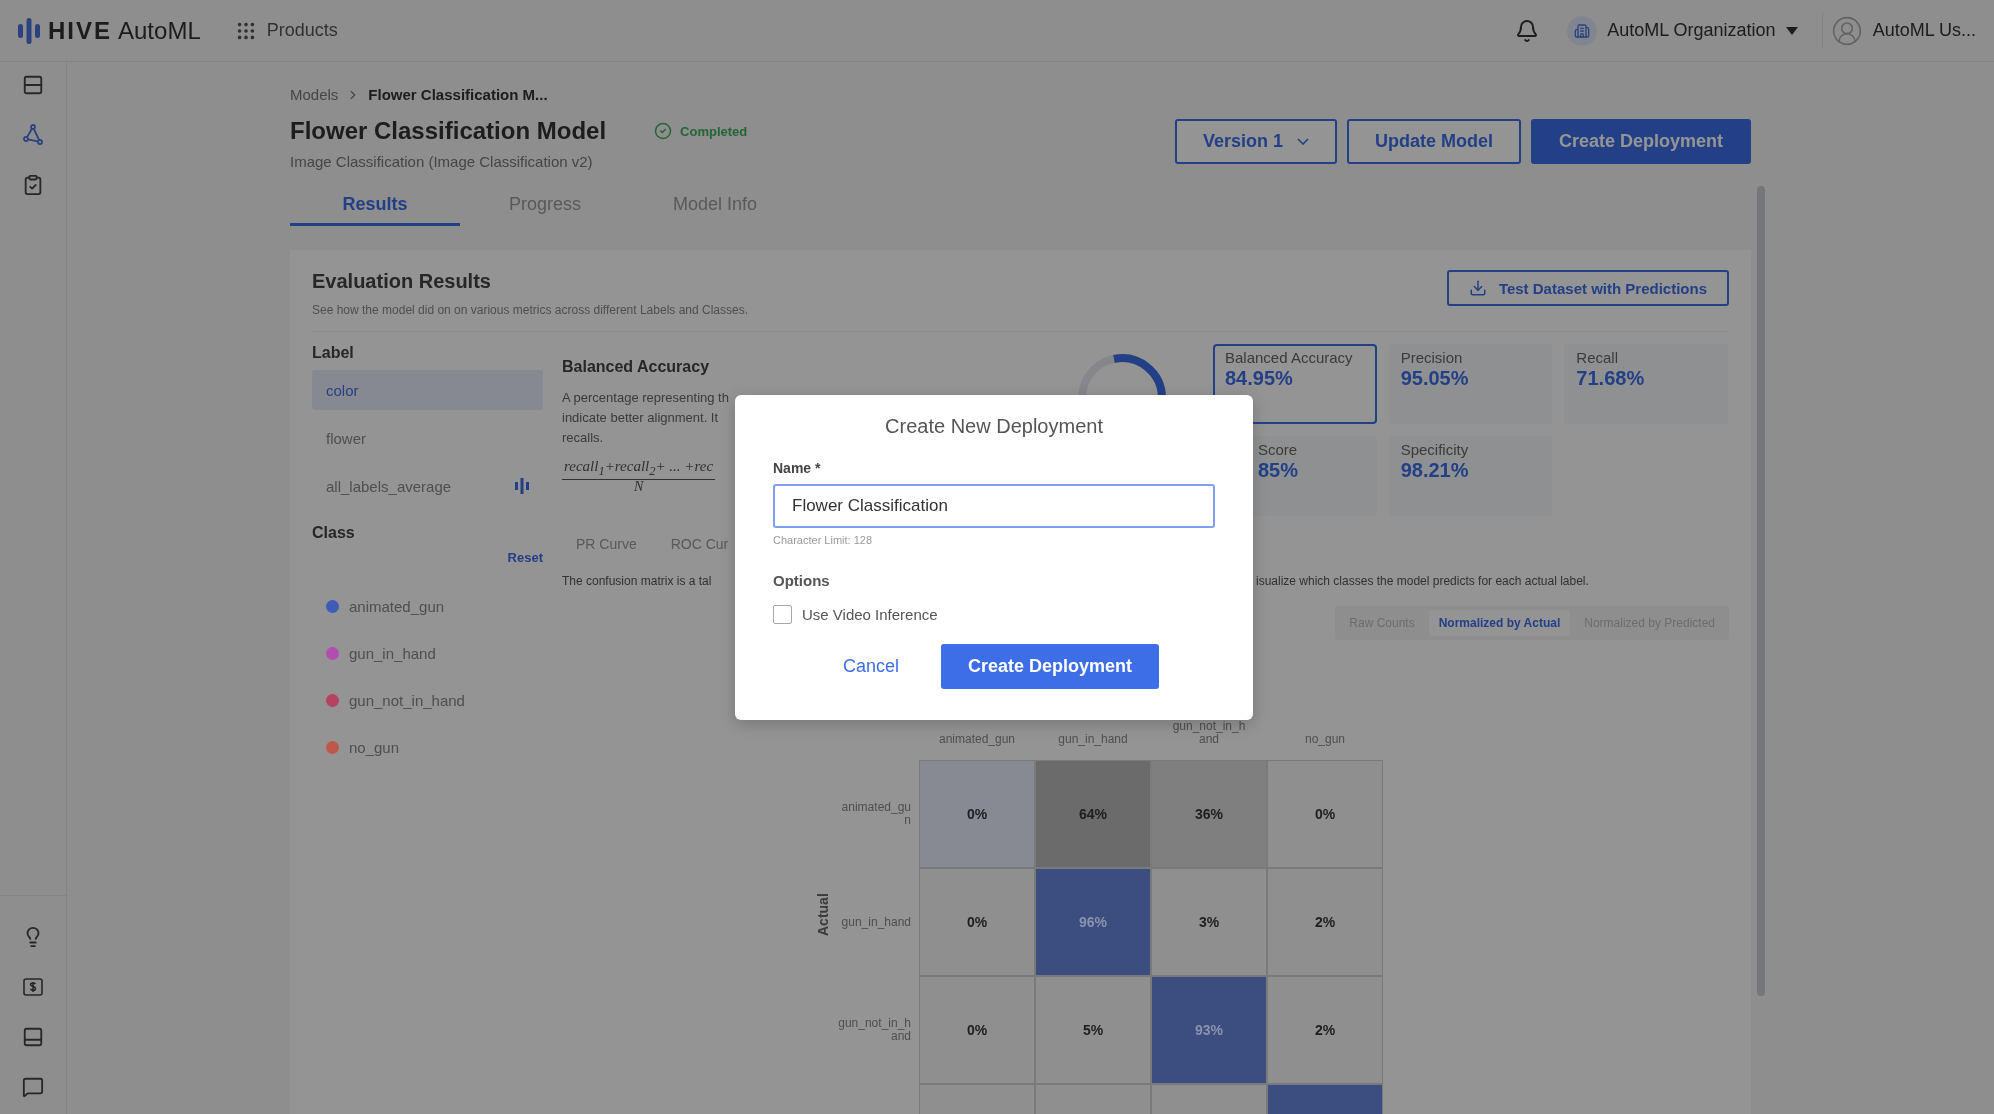  I want to click on network-icon, so click(33, 135).